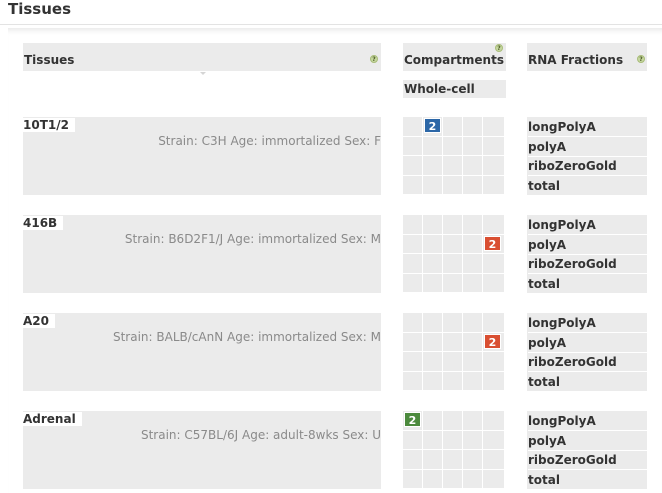 This screenshot has width=662, height=493. What do you see at coordinates (454, 57) in the screenshot?
I see `compartments-column-header: Compartments ?` at bounding box center [454, 57].